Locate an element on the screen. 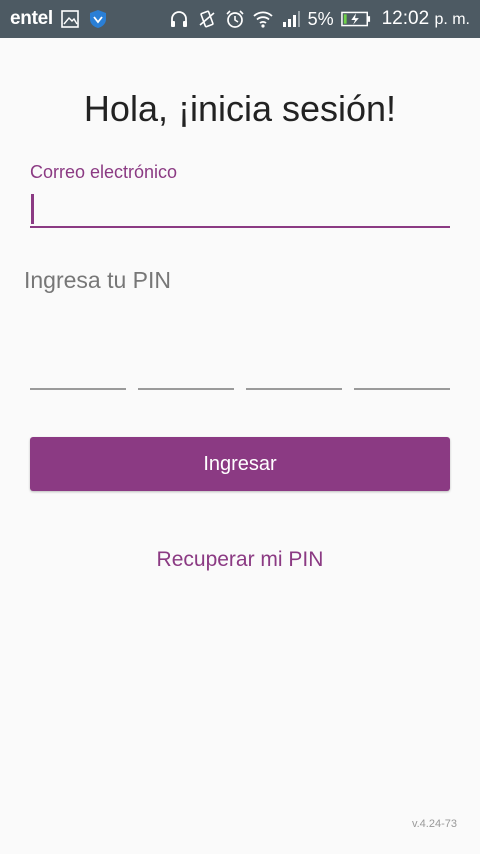 The image size is (480, 854). carrier-label: entel is located at coordinates (31, 18).